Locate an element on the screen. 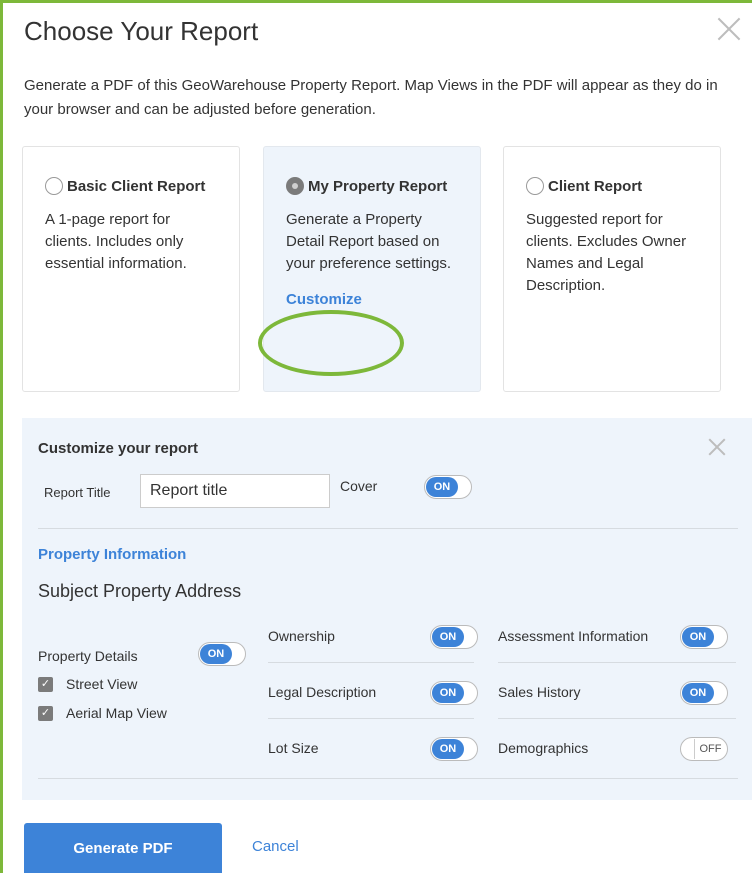 The width and height of the screenshot is (752, 873). demographics-toggle: OFF is located at coordinates (704, 749).